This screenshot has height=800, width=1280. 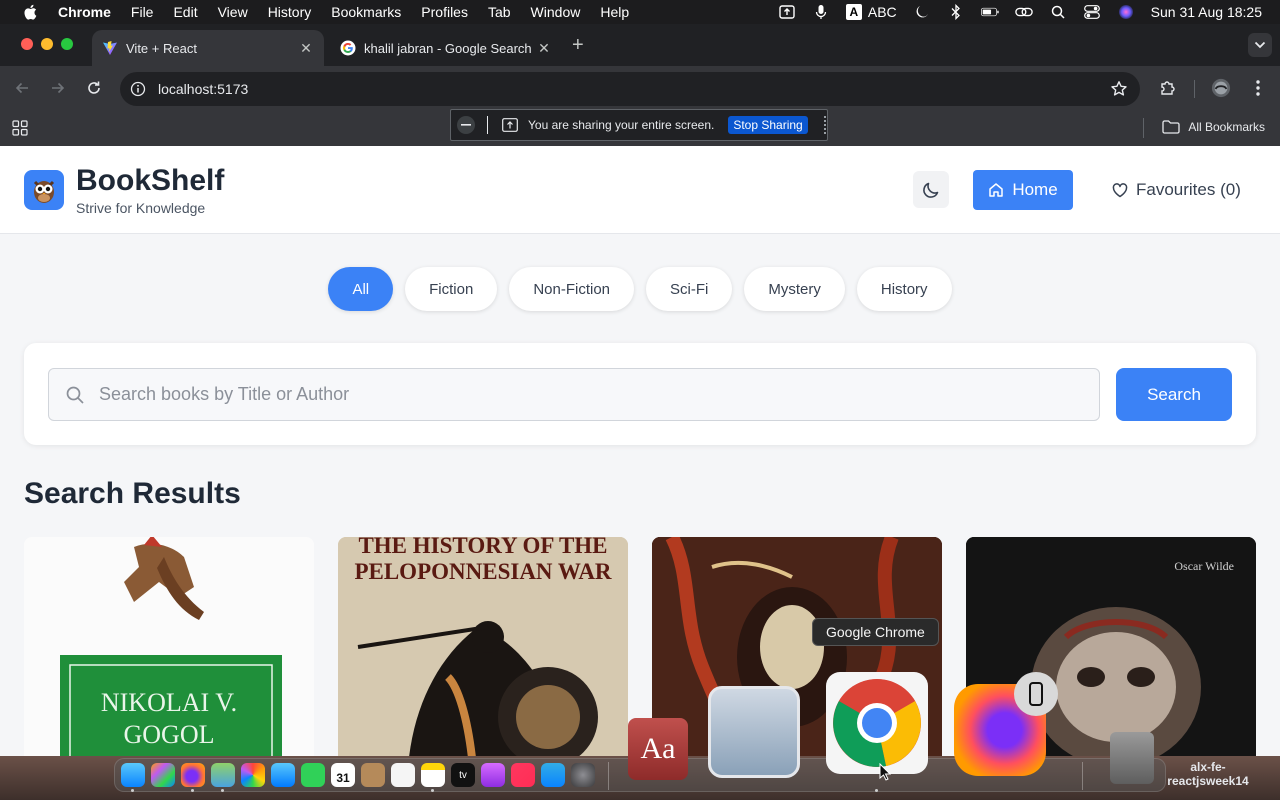 What do you see at coordinates (493, 775) in the screenshot?
I see `podcasts-app-icon` at bounding box center [493, 775].